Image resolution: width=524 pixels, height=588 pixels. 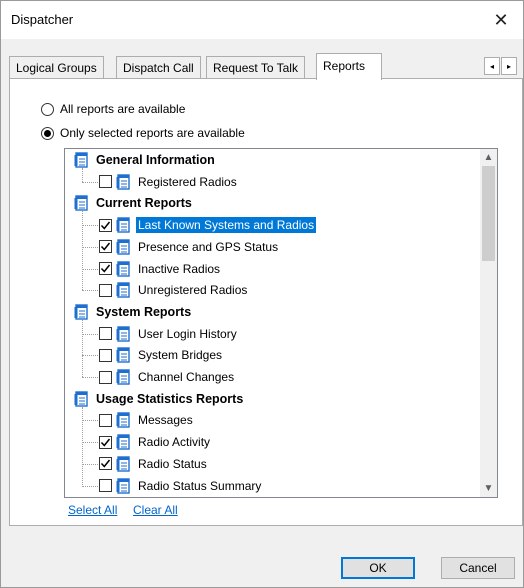 I want to click on clear-all-link: Clear All, so click(x=155, y=510).